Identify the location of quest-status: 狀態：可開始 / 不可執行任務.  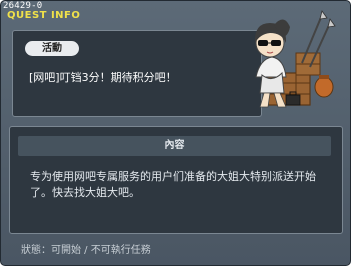
(86, 250).